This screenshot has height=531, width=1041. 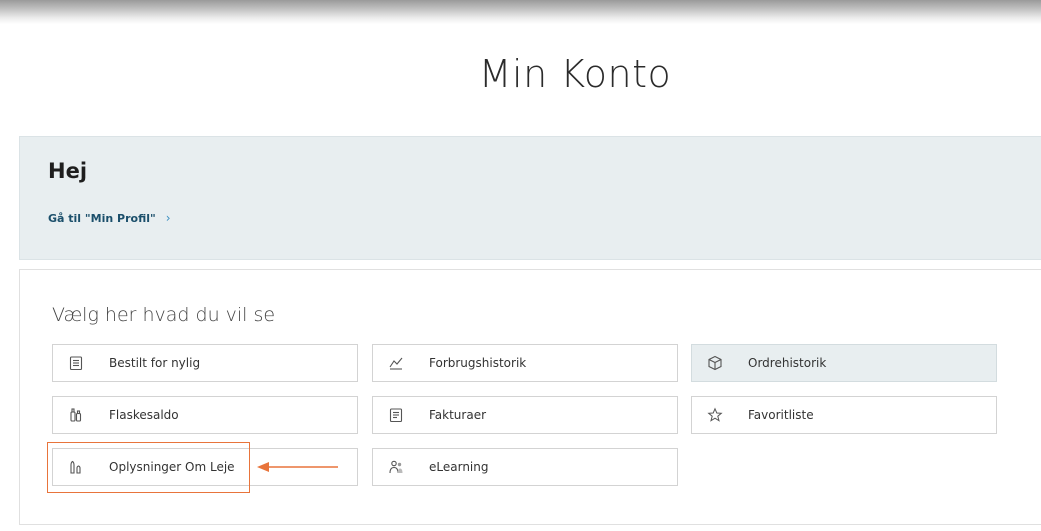 I want to click on tile-favoritliste: Favoritliste, so click(x=844, y=415).